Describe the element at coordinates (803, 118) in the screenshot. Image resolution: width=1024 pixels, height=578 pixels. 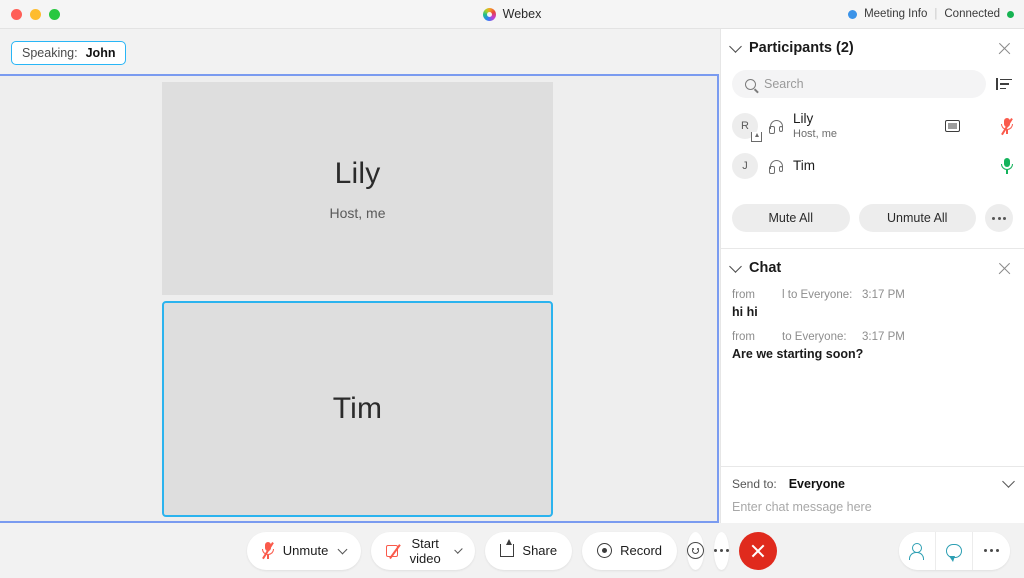
I see `participant-name: Lily` at that location.